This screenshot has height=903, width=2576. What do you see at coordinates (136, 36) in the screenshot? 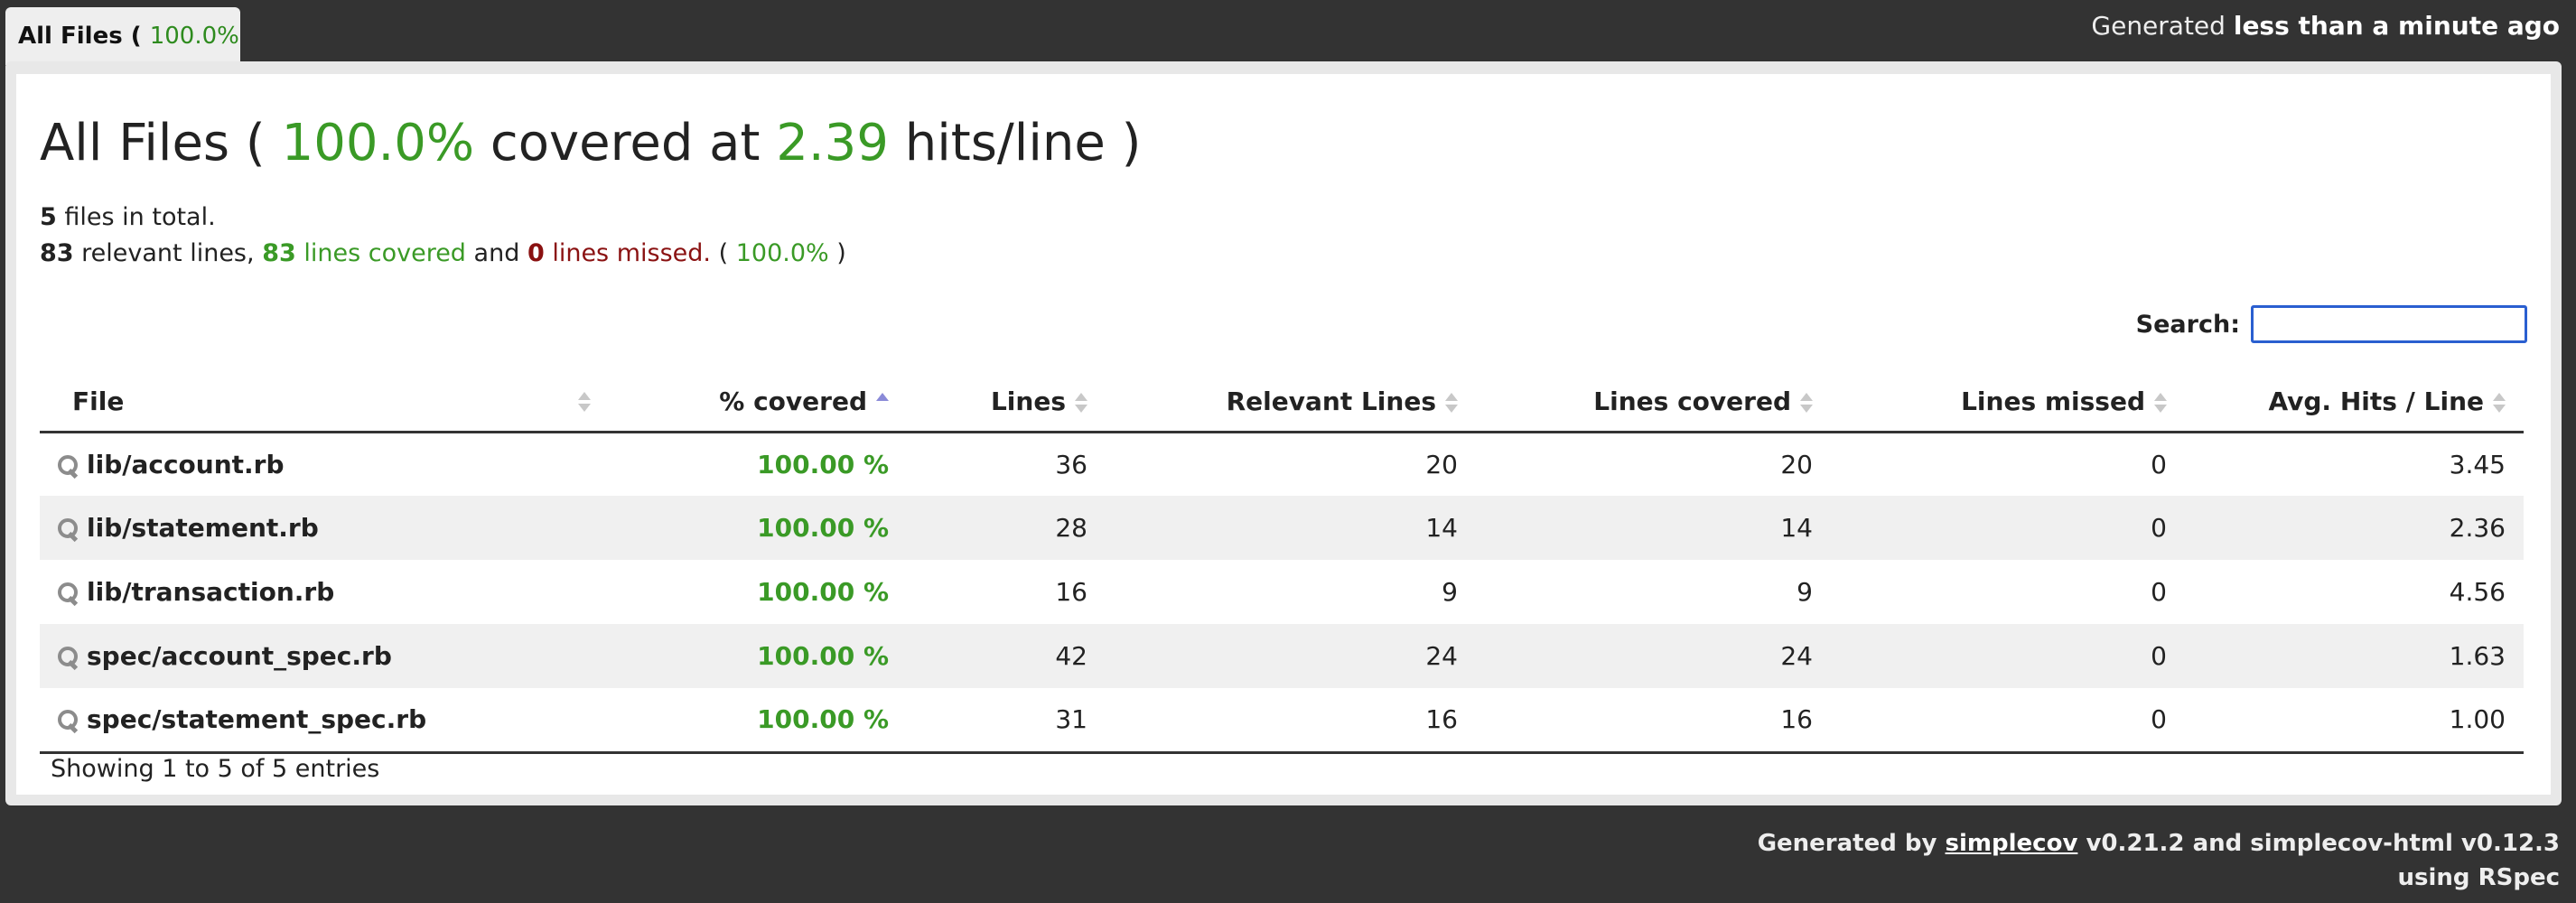
I see `tab-open-paren: (` at bounding box center [136, 36].